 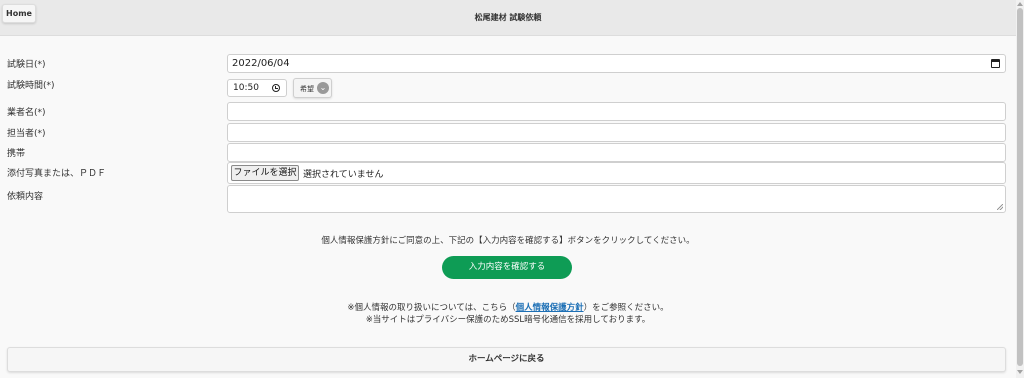 I want to click on request-textarea, so click(x=616, y=199).